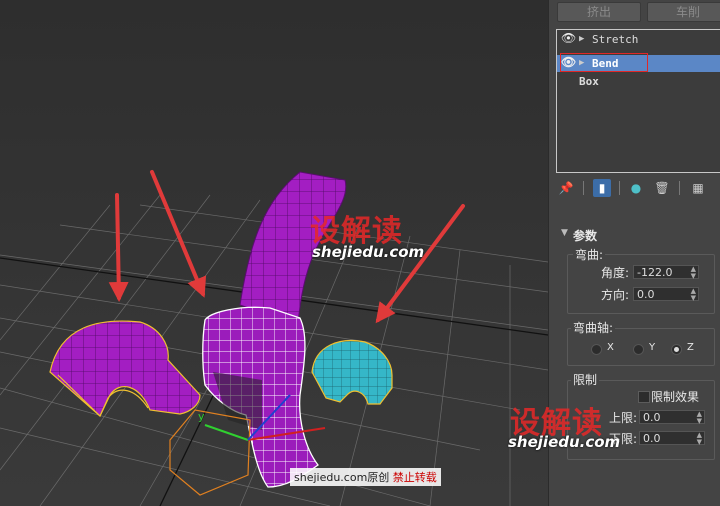 The height and width of the screenshot is (506, 720). What do you see at coordinates (610, 347) in the screenshot?
I see `axis-x-label: X` at bounding box center [610, 347].